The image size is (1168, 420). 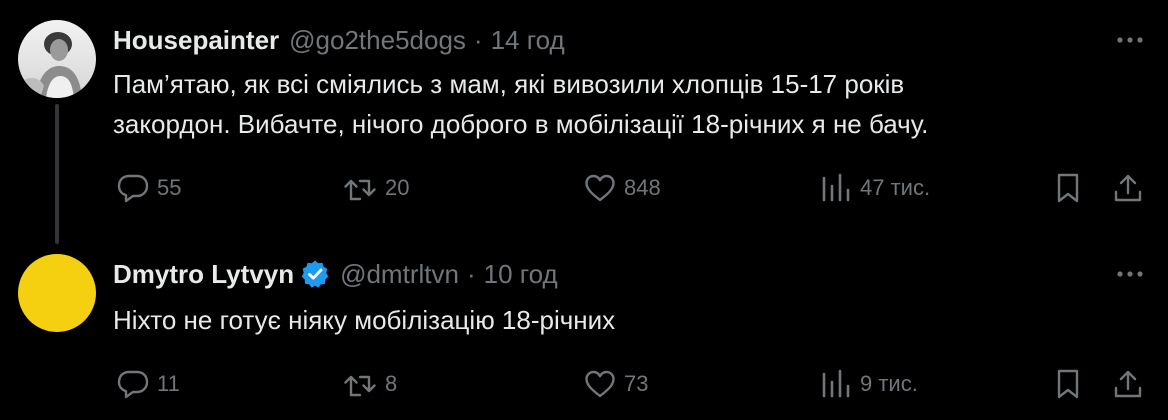 I want to click on verified-badge, so click(x=315, y=274).